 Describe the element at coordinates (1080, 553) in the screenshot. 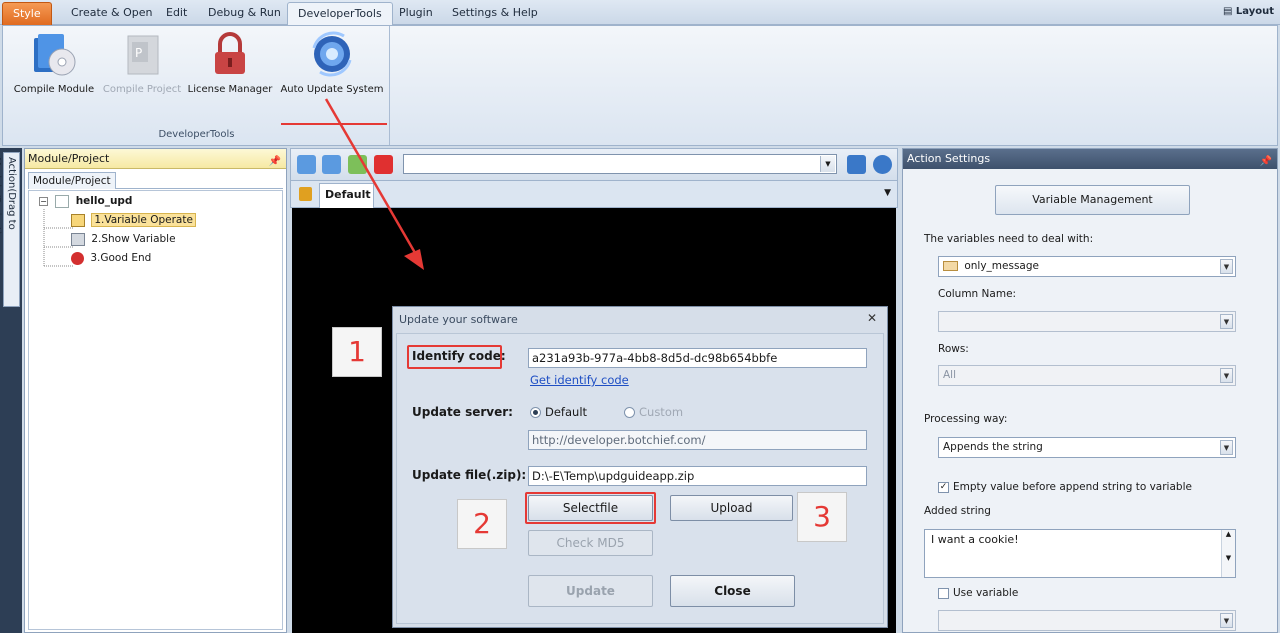

I see `added-string-textarea: I want a cookie! ▲ ▼` at that location.